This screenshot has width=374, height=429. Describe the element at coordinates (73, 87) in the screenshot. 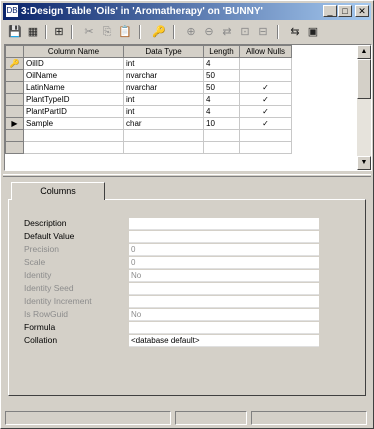

I see `column-name-cell: LatinName` at that location.